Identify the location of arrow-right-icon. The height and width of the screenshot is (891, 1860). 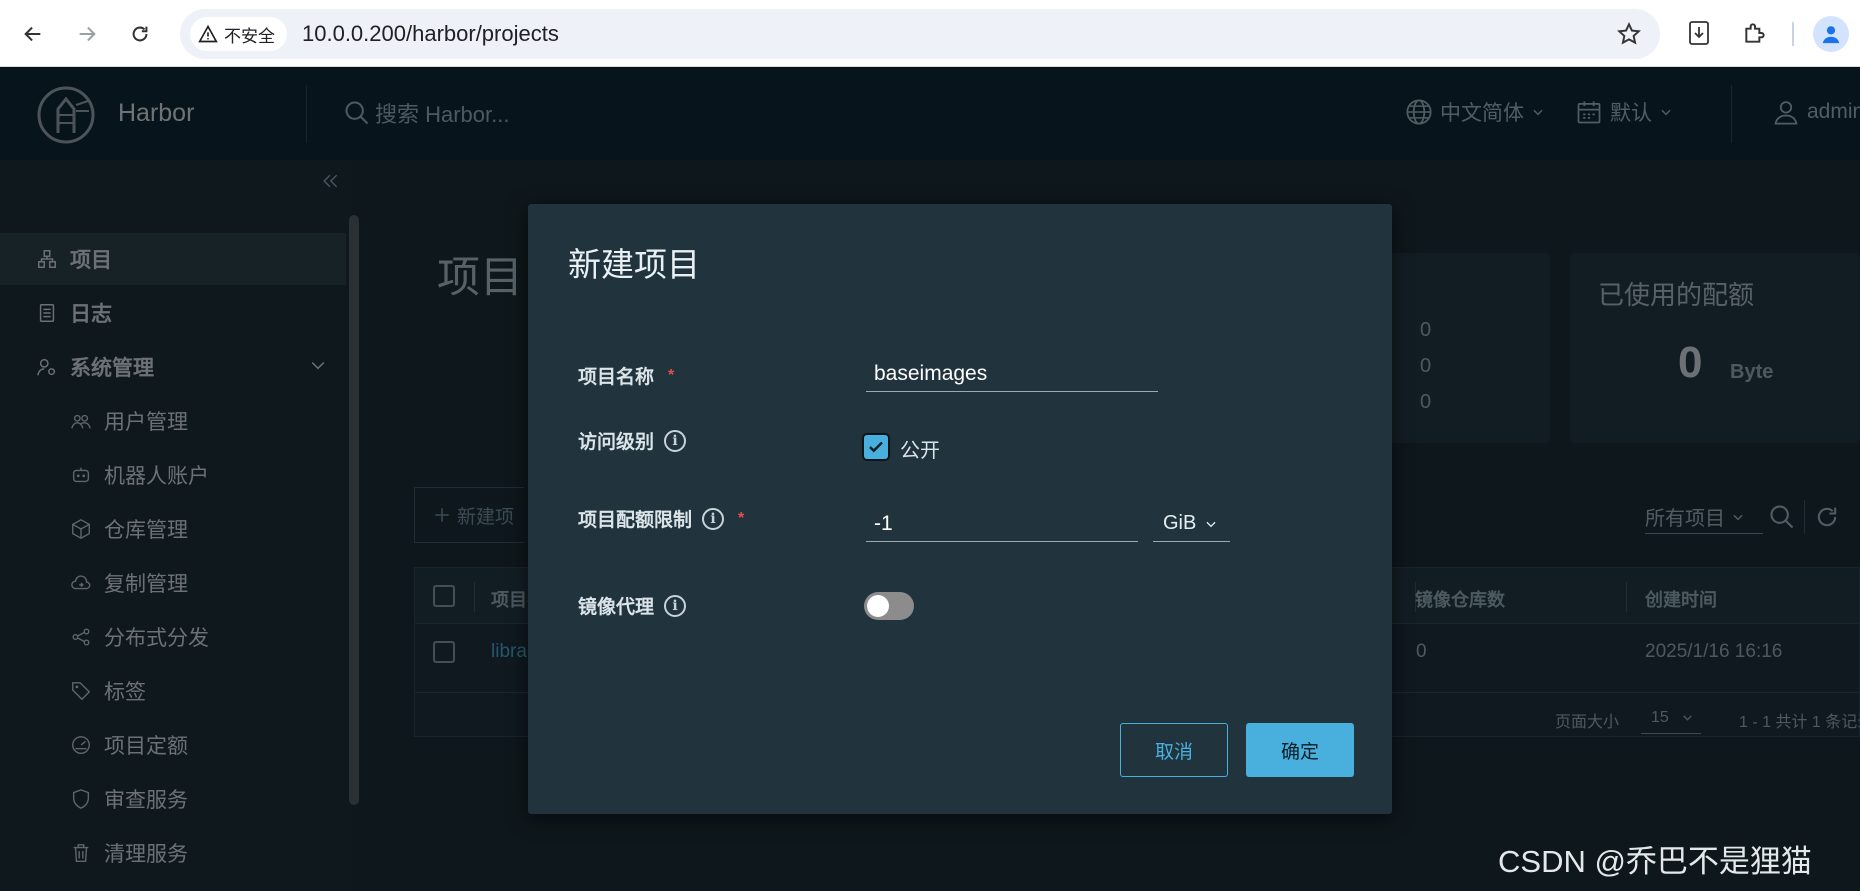
(87, 34).